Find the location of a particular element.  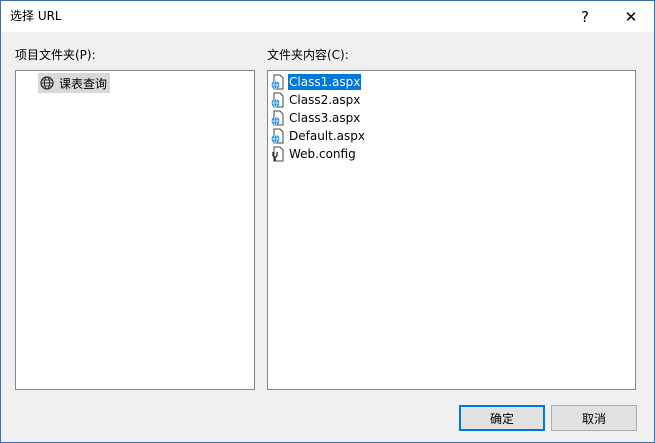

tree-node-label: 课表查询 is located at coordinates (83, 83).